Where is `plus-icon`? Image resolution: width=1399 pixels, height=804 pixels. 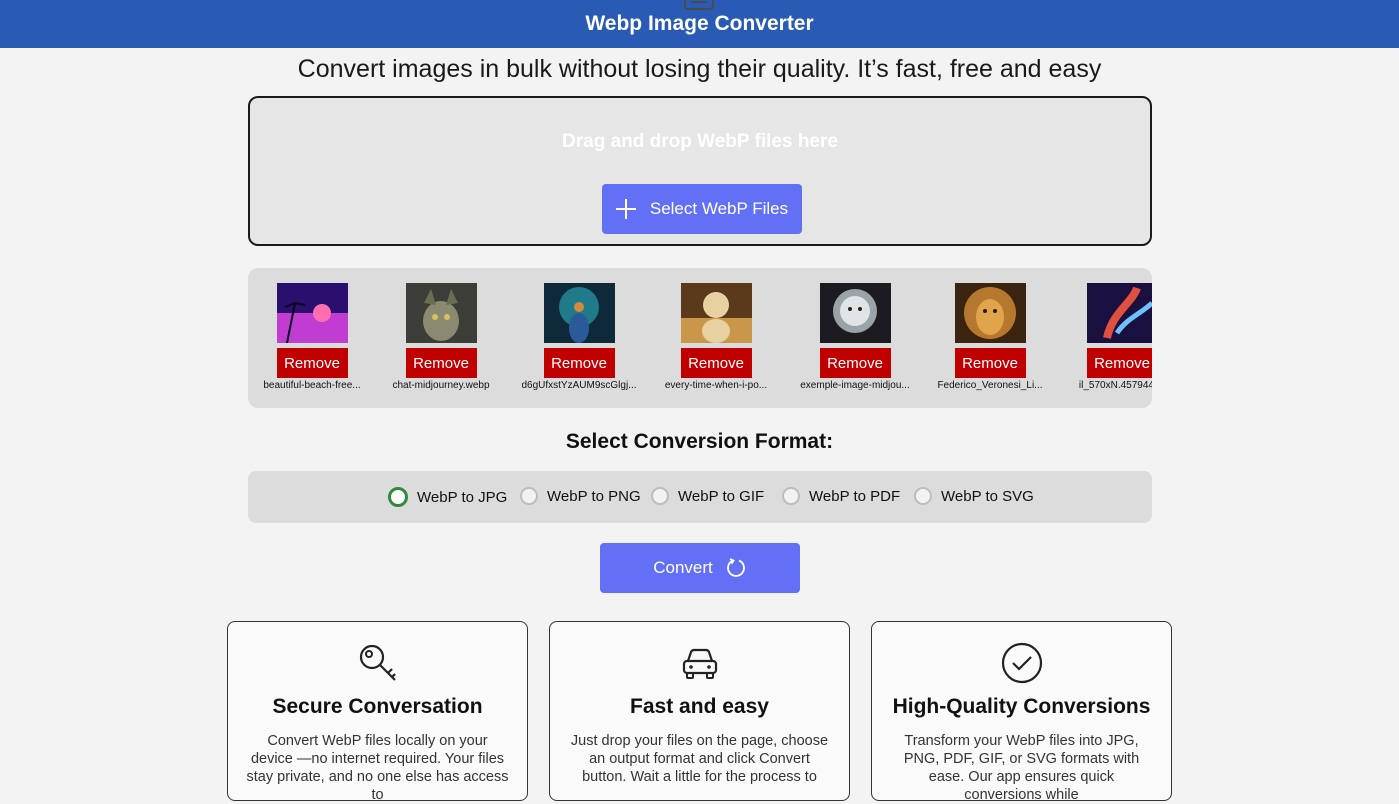
plus-icon is located at coordinates (625, 209).